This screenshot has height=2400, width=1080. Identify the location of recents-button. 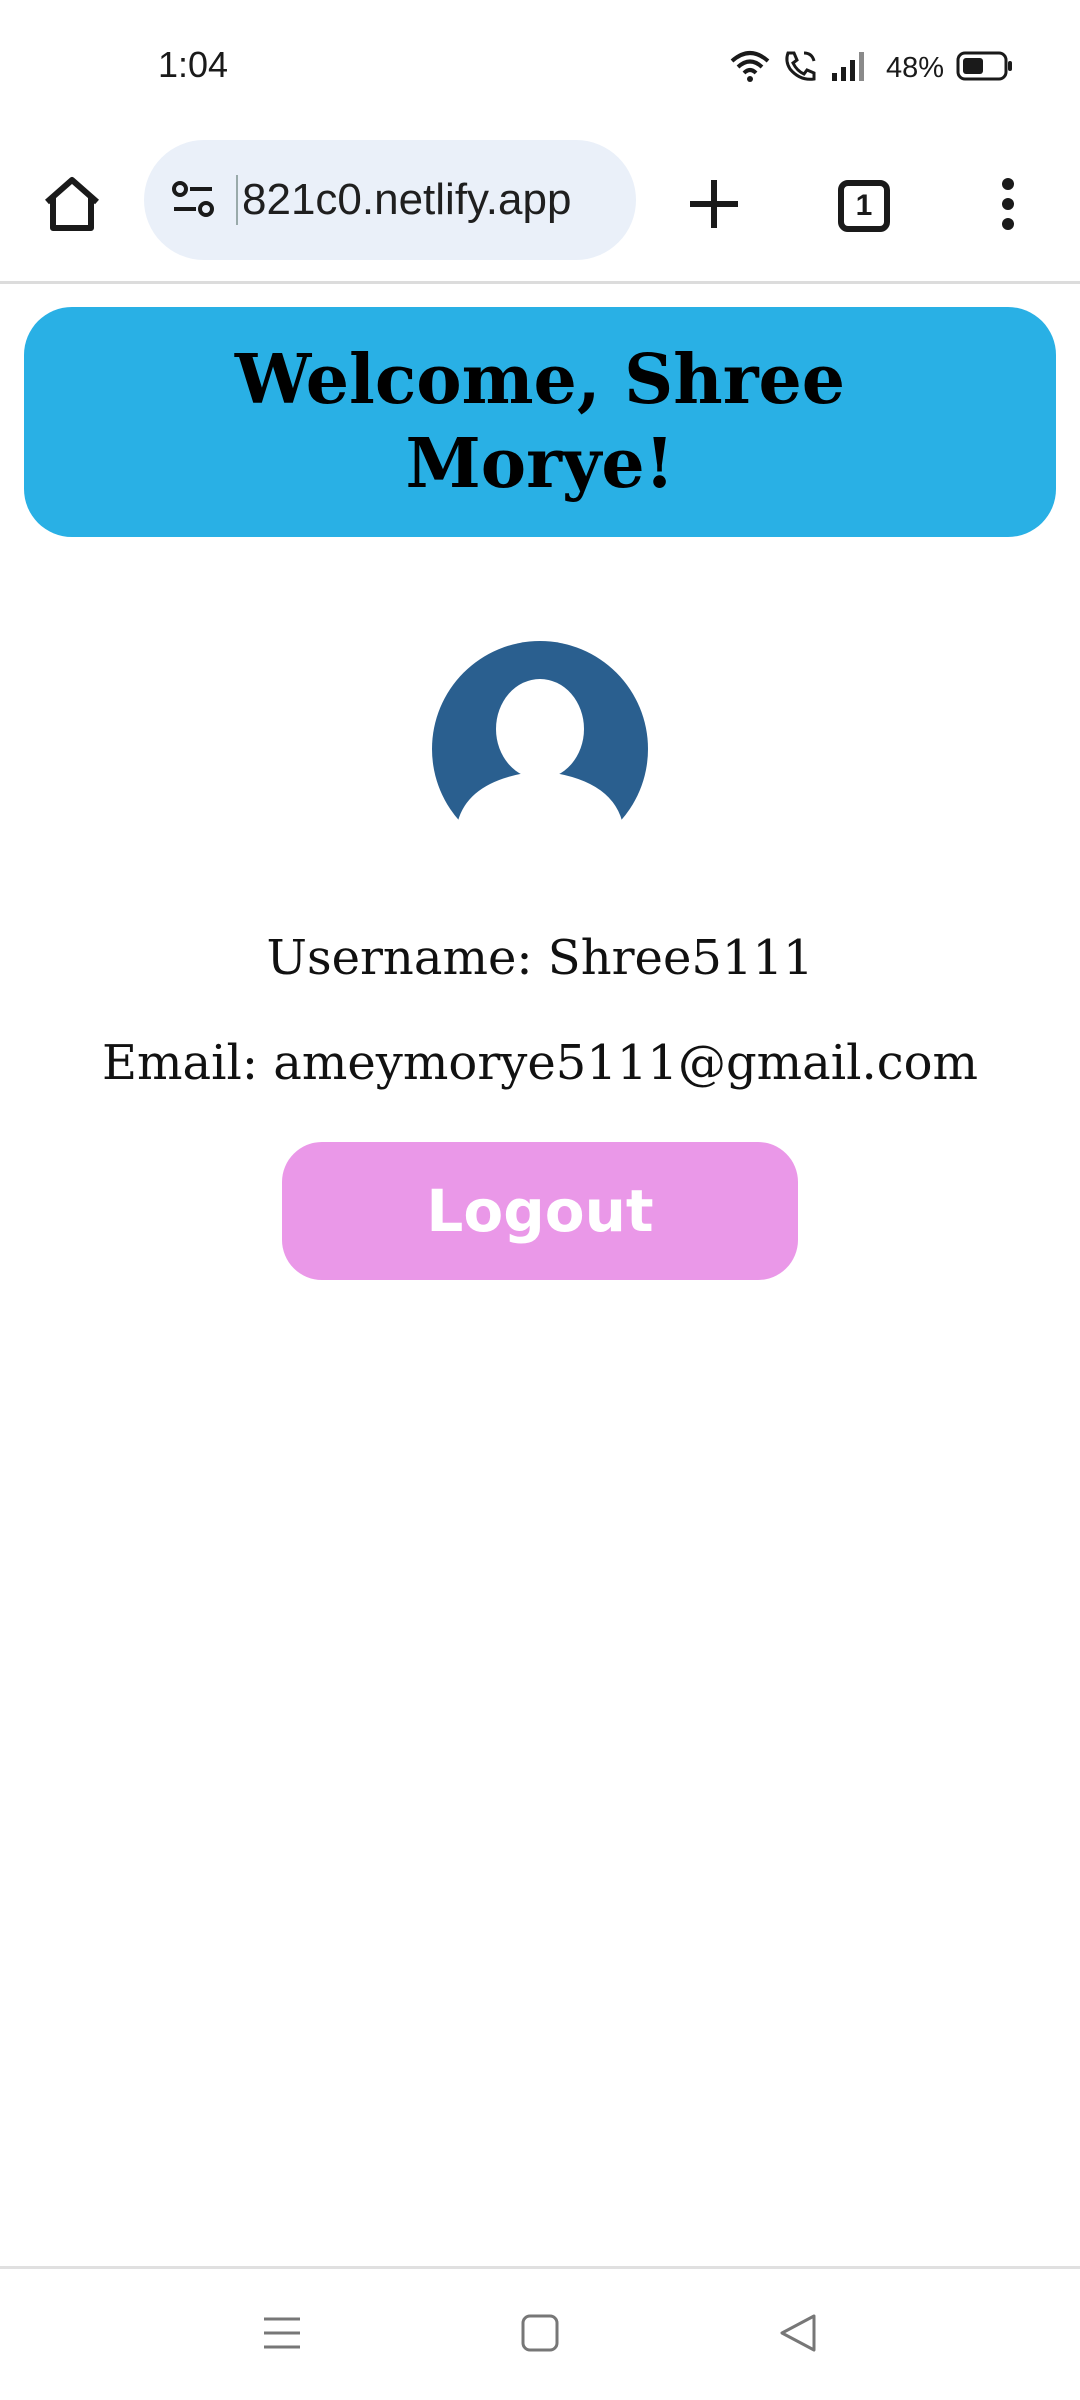
(282, 2335).